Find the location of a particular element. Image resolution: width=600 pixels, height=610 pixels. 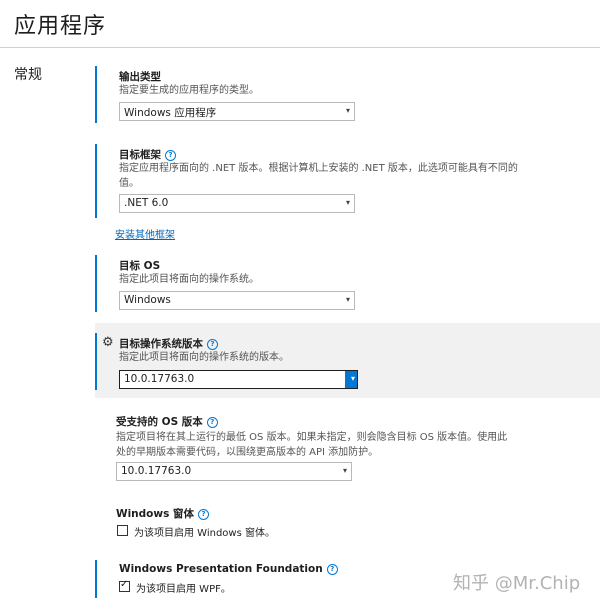

output-type-description: 指定要生成的应用程序的类型。 is located at coordinates (189, 90).